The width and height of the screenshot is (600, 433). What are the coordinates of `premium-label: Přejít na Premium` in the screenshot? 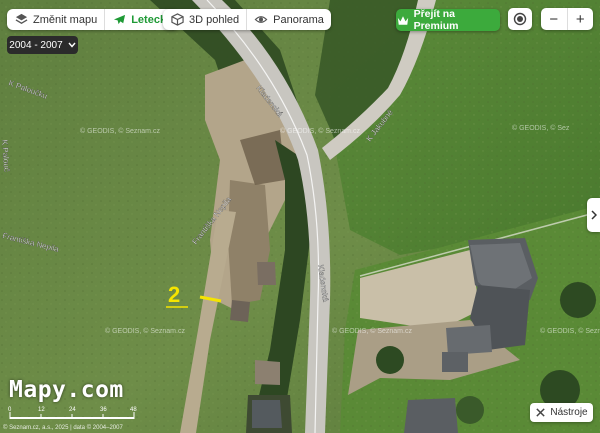 It's located at (436, 20).